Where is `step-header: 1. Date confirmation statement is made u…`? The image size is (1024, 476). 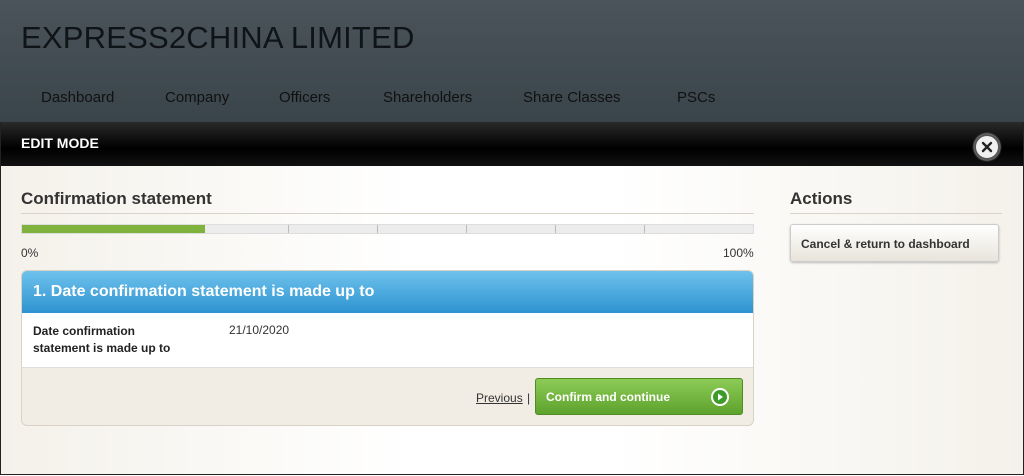
step-header: 1. Date confirmation statement is made u… is located at coordinates (387, 292).